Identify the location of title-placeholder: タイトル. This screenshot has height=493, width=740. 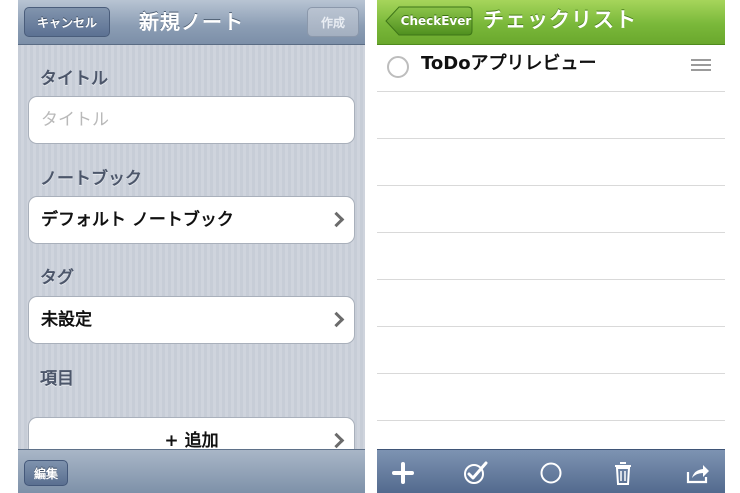
(75, 120).